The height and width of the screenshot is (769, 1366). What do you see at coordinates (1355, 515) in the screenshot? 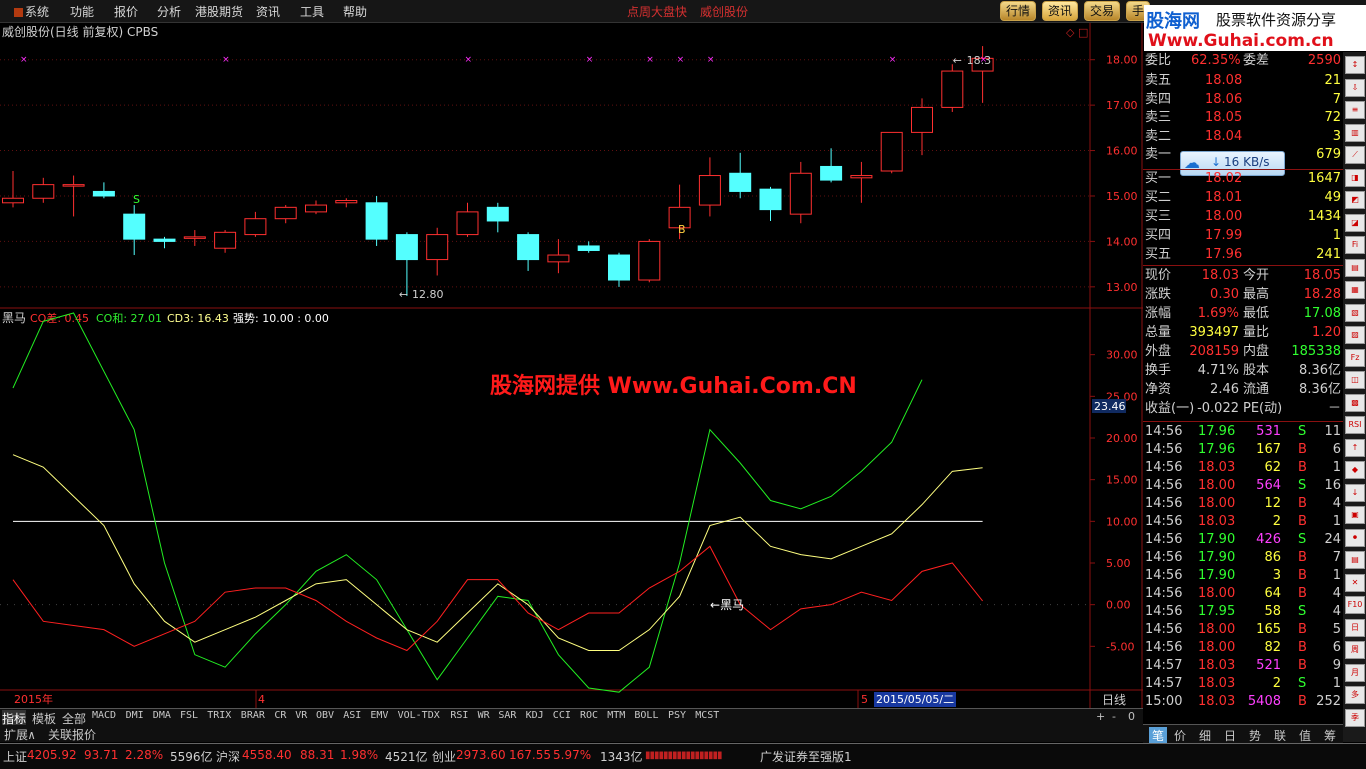
I see `tool-icon: ▣` at bounding box center [1355, 515].